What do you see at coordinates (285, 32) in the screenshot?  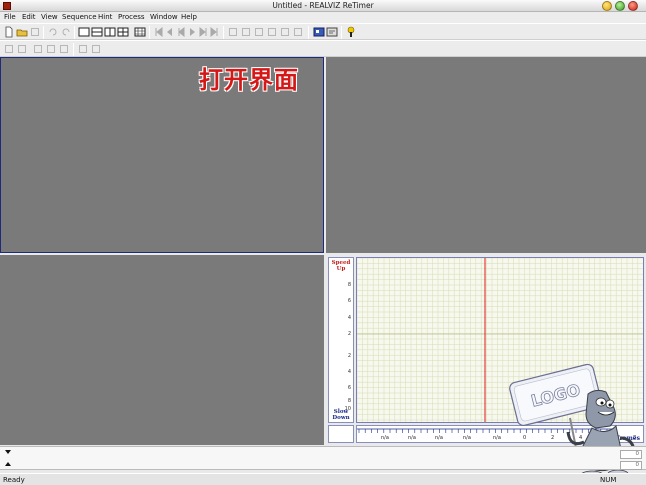 I see `camera-icon` at bounding box center [285, 32].